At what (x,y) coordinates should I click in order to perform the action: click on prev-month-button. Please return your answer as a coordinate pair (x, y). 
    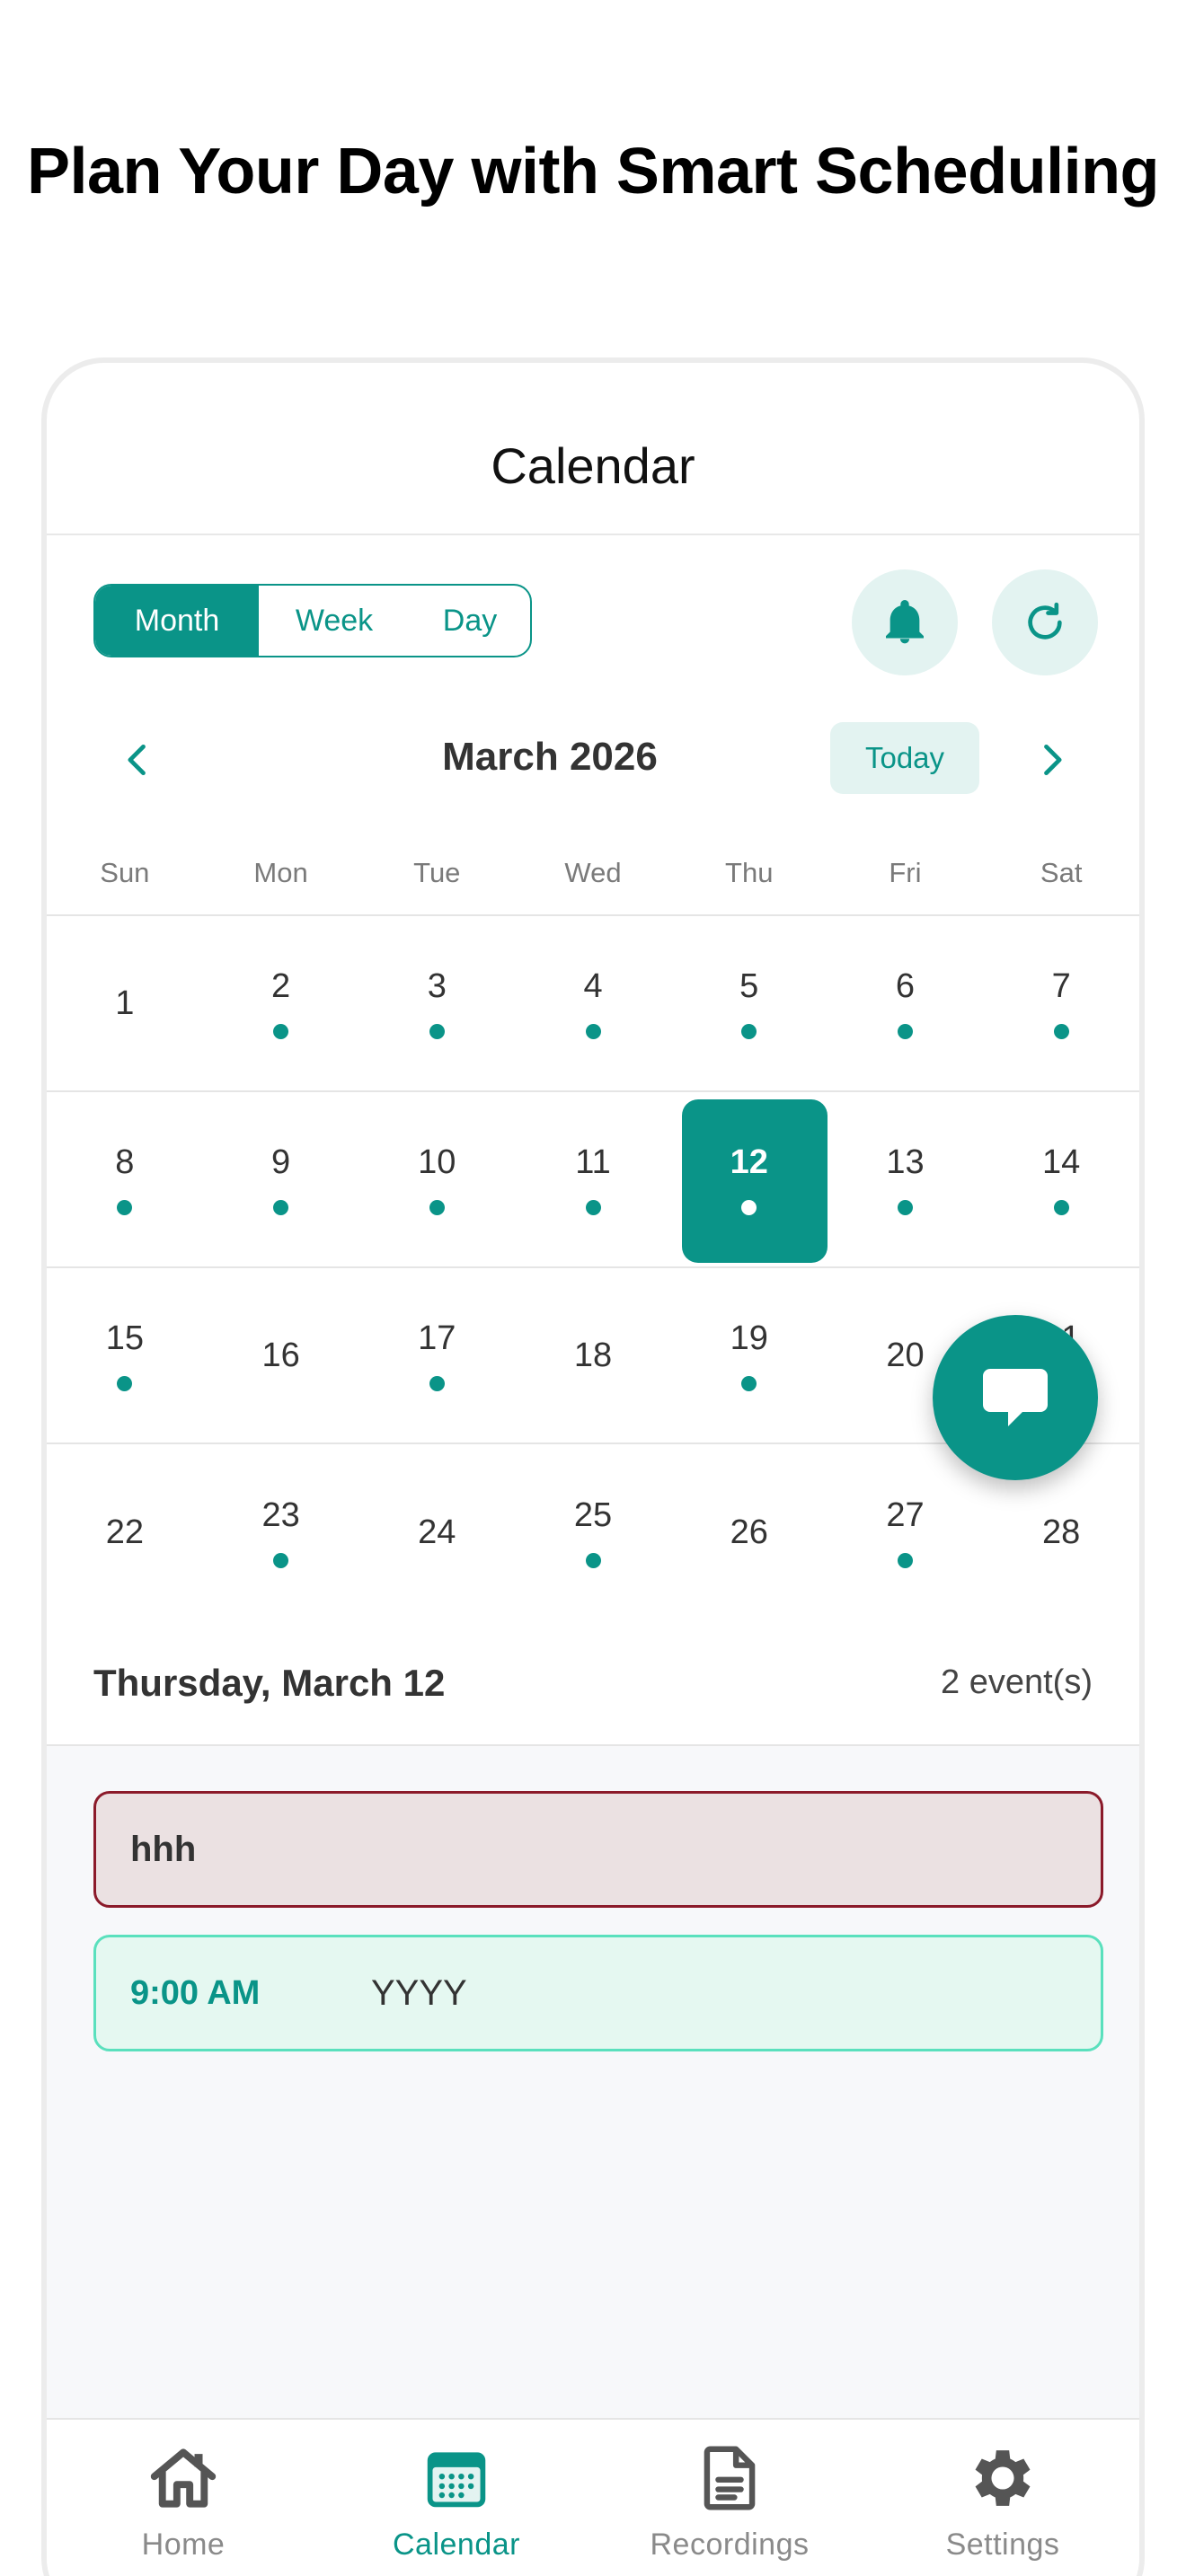
    Looking at the image, I should click on (138, 760).